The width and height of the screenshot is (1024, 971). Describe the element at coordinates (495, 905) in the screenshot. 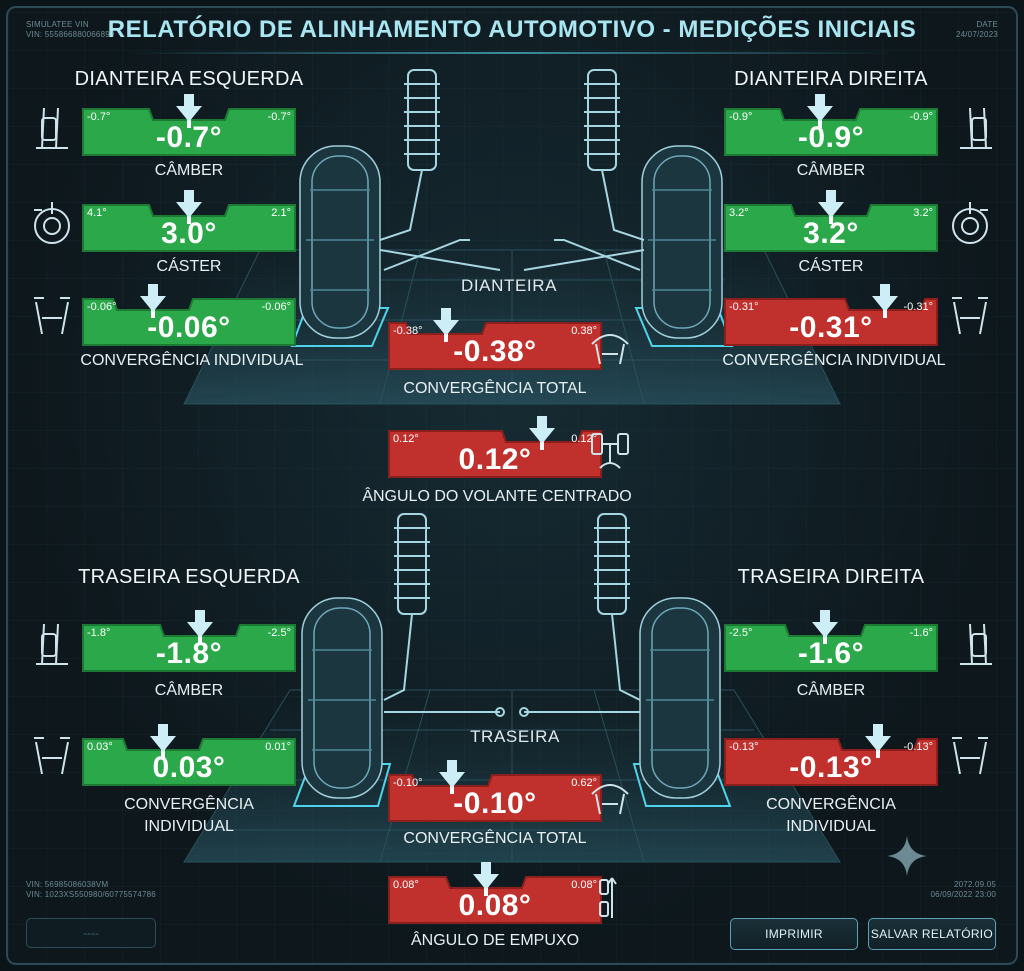

I see `gauge-value: 0.08°` at that location.